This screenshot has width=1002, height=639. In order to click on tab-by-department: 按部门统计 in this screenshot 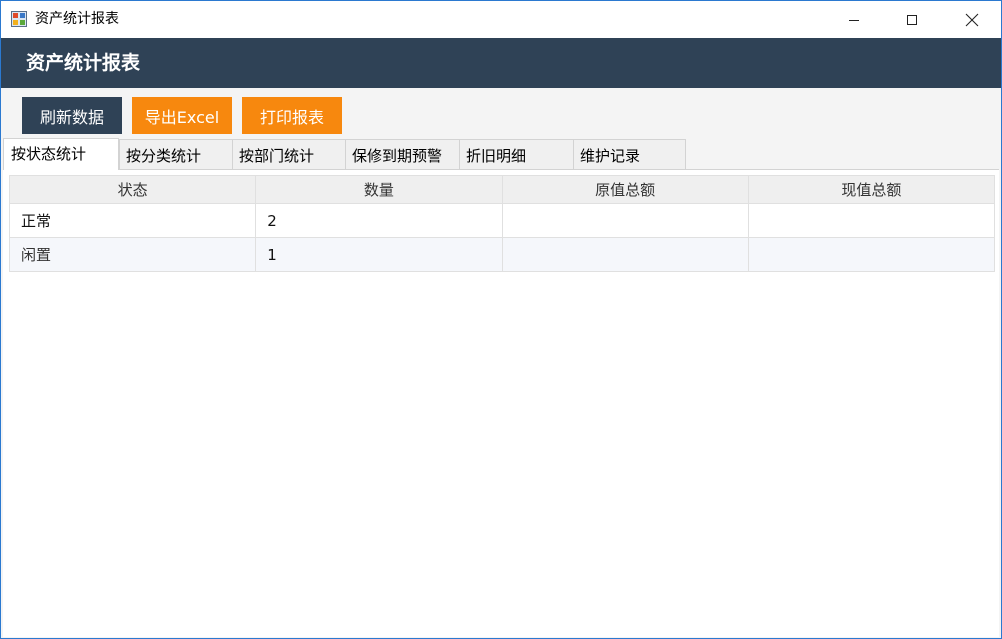, I will do `click(289, 154)`.